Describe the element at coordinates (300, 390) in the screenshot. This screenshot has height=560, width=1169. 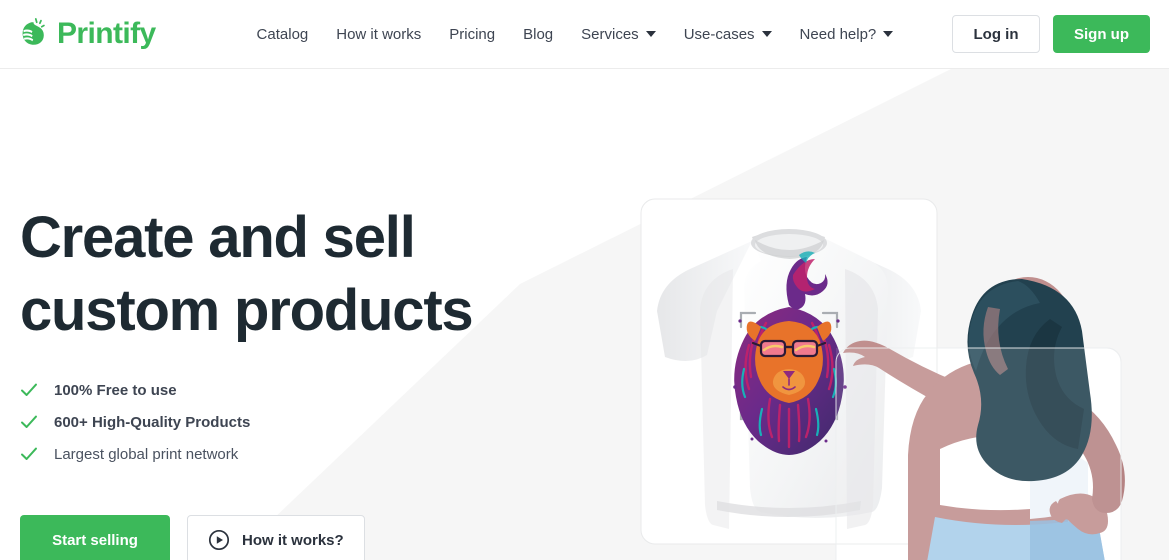
I see `list-item: 100% Free to use` at that location.